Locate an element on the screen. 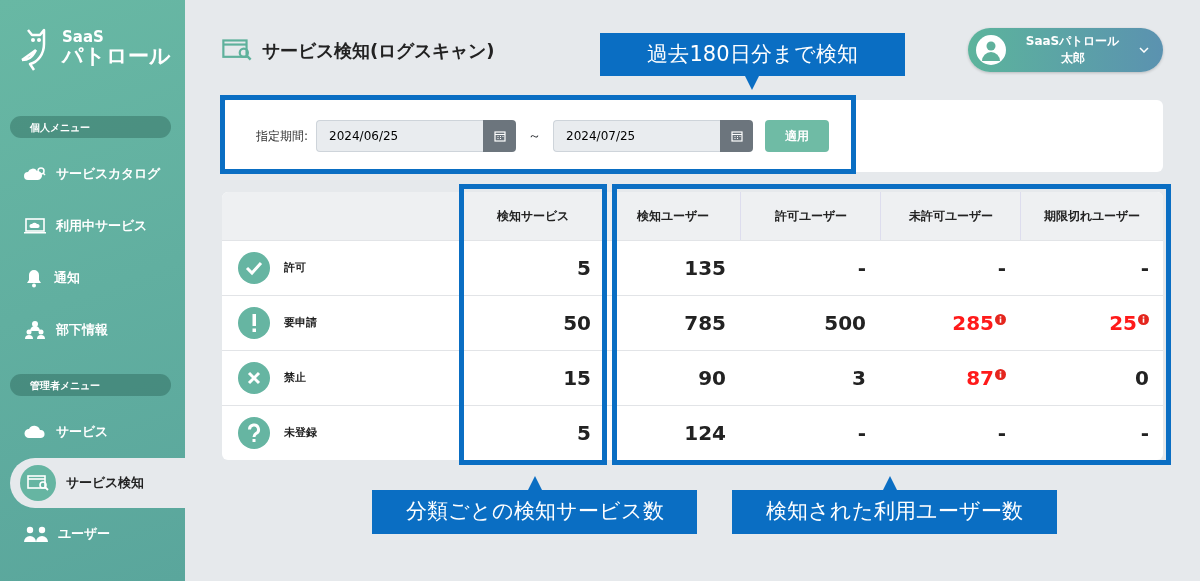 The image size is (1200, 581). avatar-icon is located at coordinates (991, 50).